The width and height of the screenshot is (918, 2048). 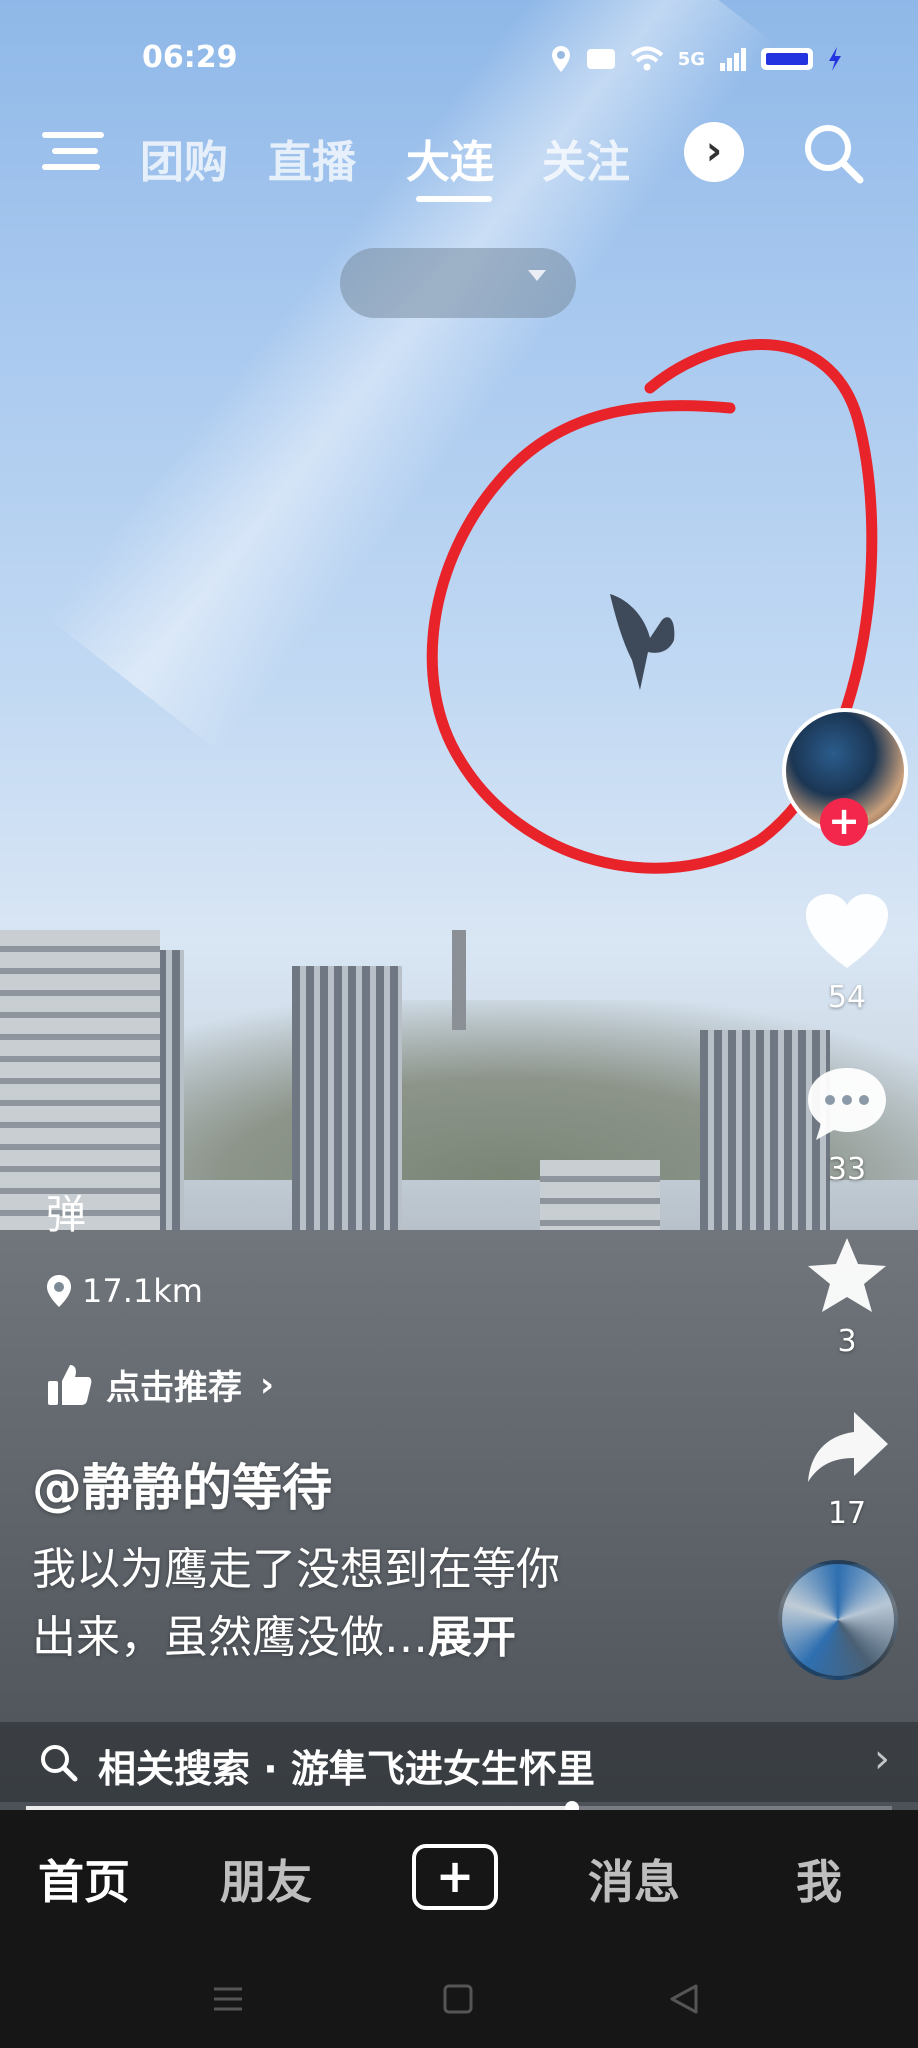 I want to click on battery-icon, so click(x=787, y=59).